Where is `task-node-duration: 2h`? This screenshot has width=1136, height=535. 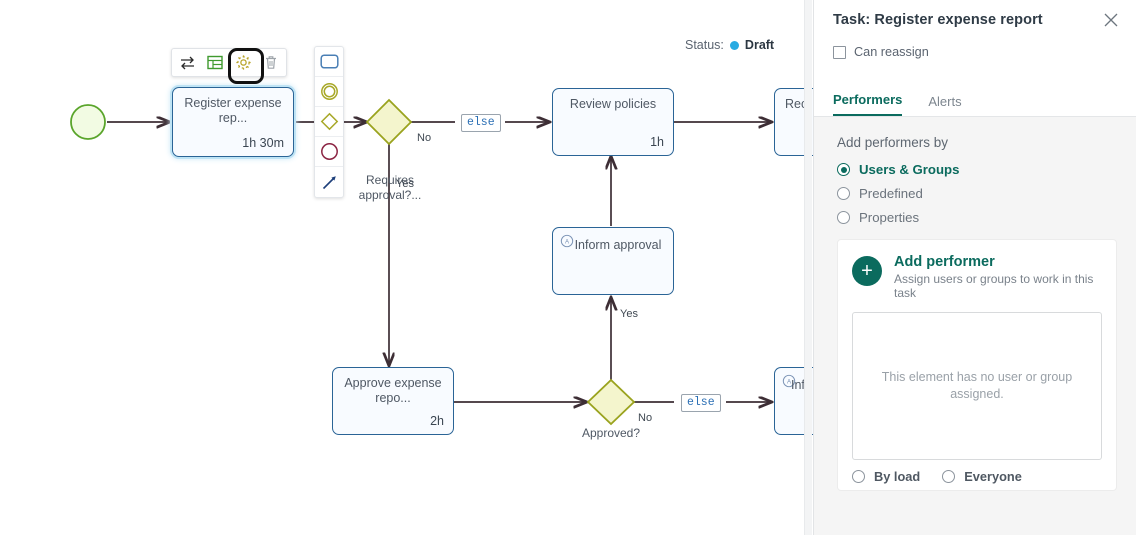
task-node-duration: 2h is located at coordinates (437, 421).